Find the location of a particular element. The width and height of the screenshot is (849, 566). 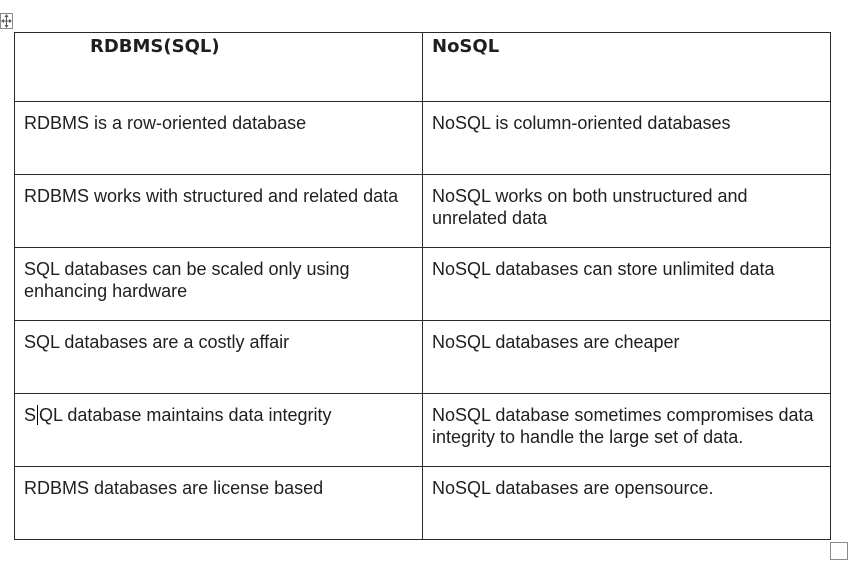

table-cell: RDBMS databases are license based is located at coordinates (218, 503).